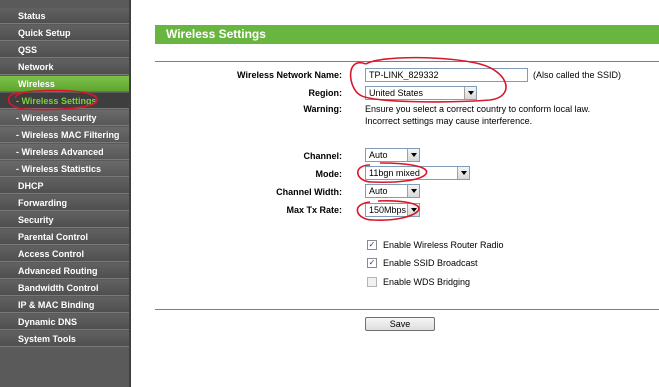  Describe the element at coordinates (64, 288) in the screenshot. I see `sidebar-item-bandwidth-control: Bandwidth Control` at that location.